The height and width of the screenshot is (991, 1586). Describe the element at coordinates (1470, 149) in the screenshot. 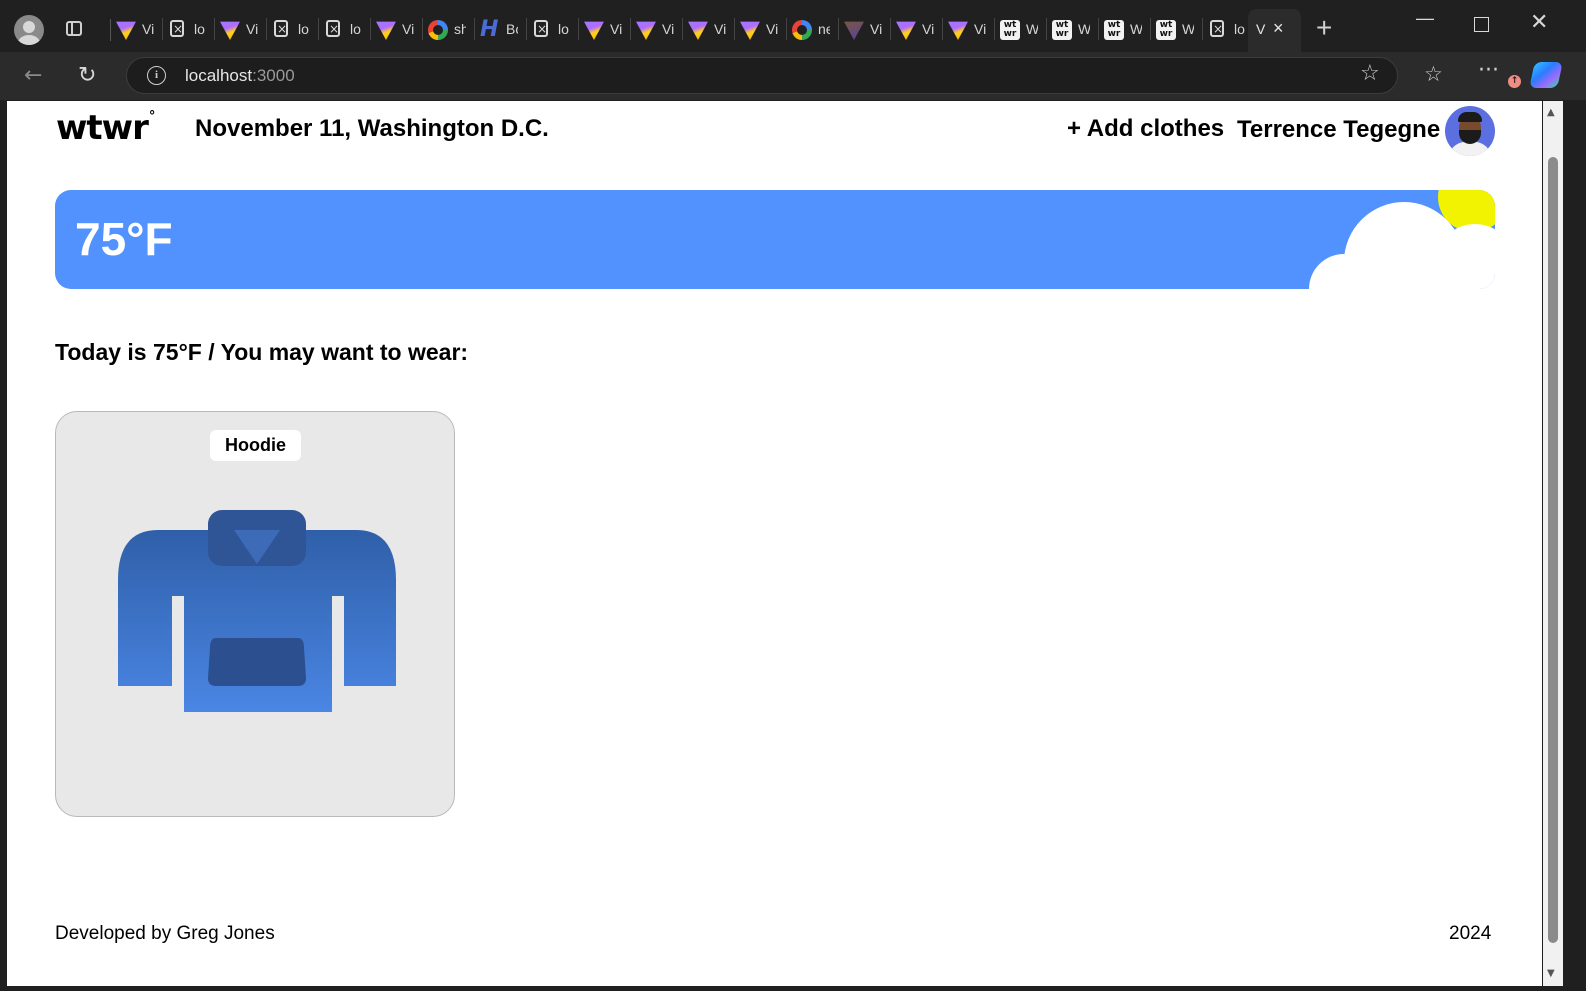

I see `avatar-body` at that location.